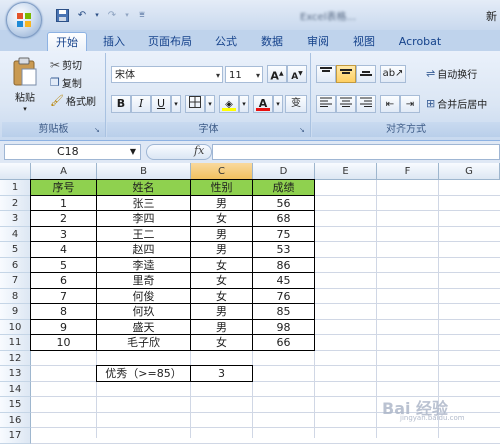 The height and width of the screenshot is (444, 500). What do you see at coordinates (326, 74) in the screenshot?
I see `align-top-button` at bounding box center [326, 74].